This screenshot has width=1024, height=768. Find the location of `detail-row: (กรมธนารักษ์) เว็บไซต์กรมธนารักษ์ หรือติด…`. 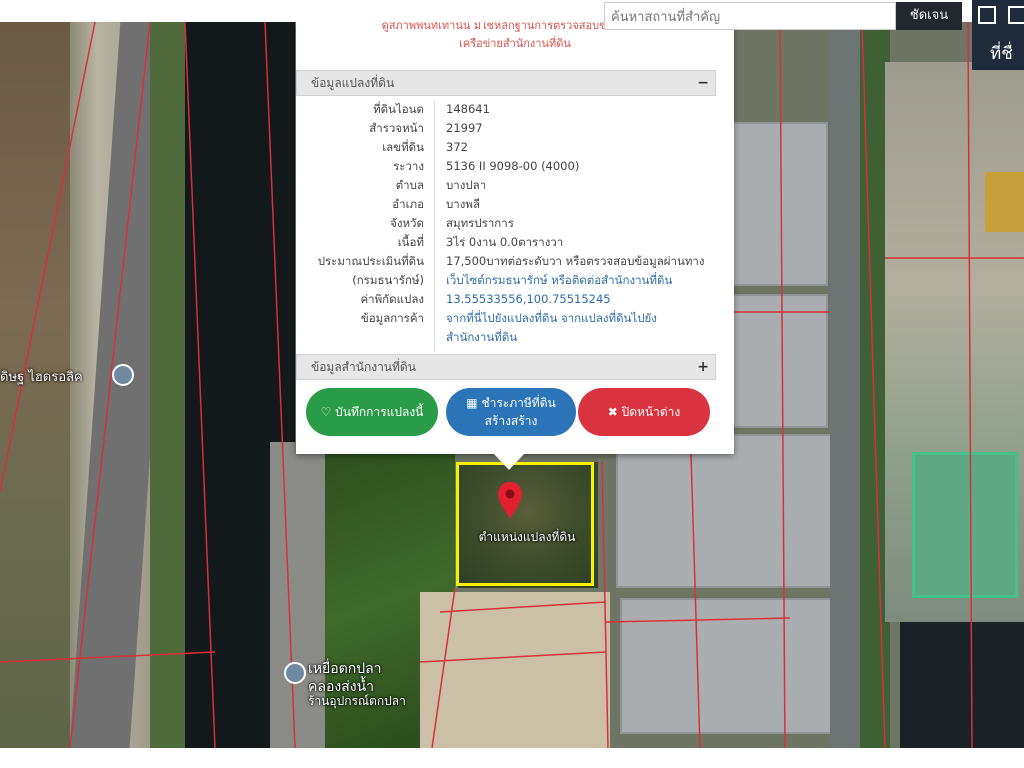

detail-row: (กรมธนารักษ์) เว็บไซต์กรมธนารักษ์ หรือติด… is located at coordinates (506, 280).